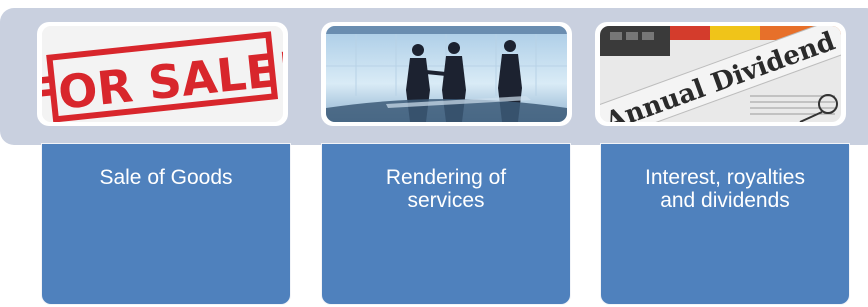  I want to click on card-label-line: Sale of Goods, so click(166, 177).